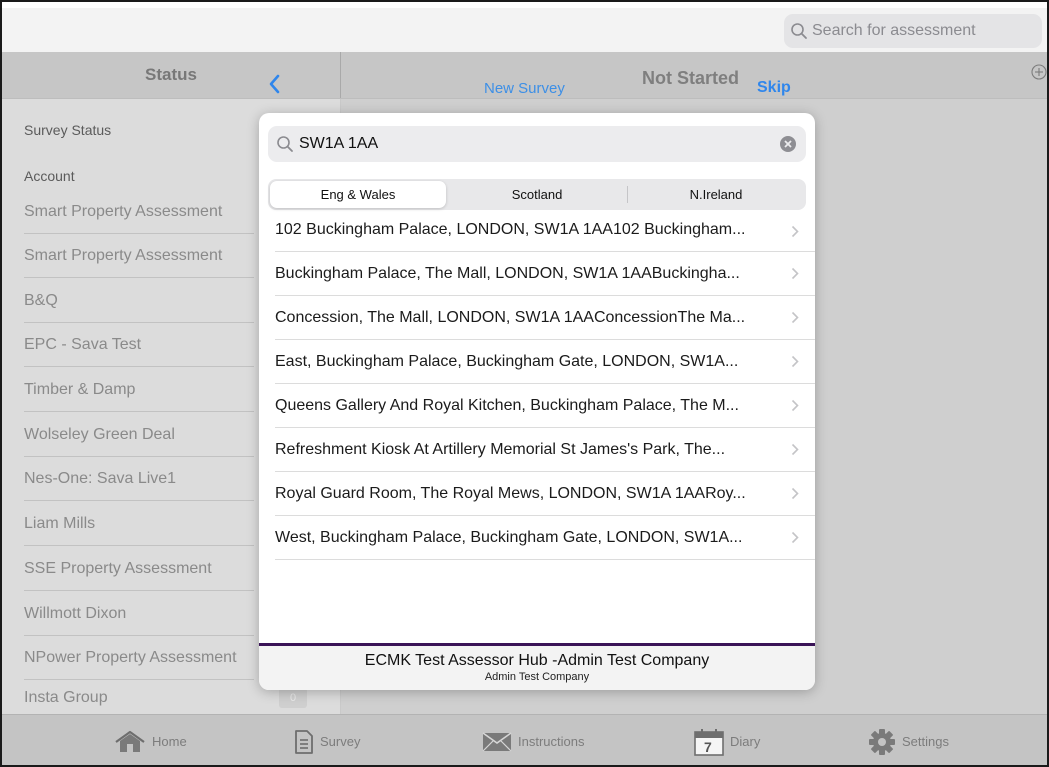 The image size is (1049, 767). I want to click on assessment-search-field: Search for assessment, so click(913, 31).